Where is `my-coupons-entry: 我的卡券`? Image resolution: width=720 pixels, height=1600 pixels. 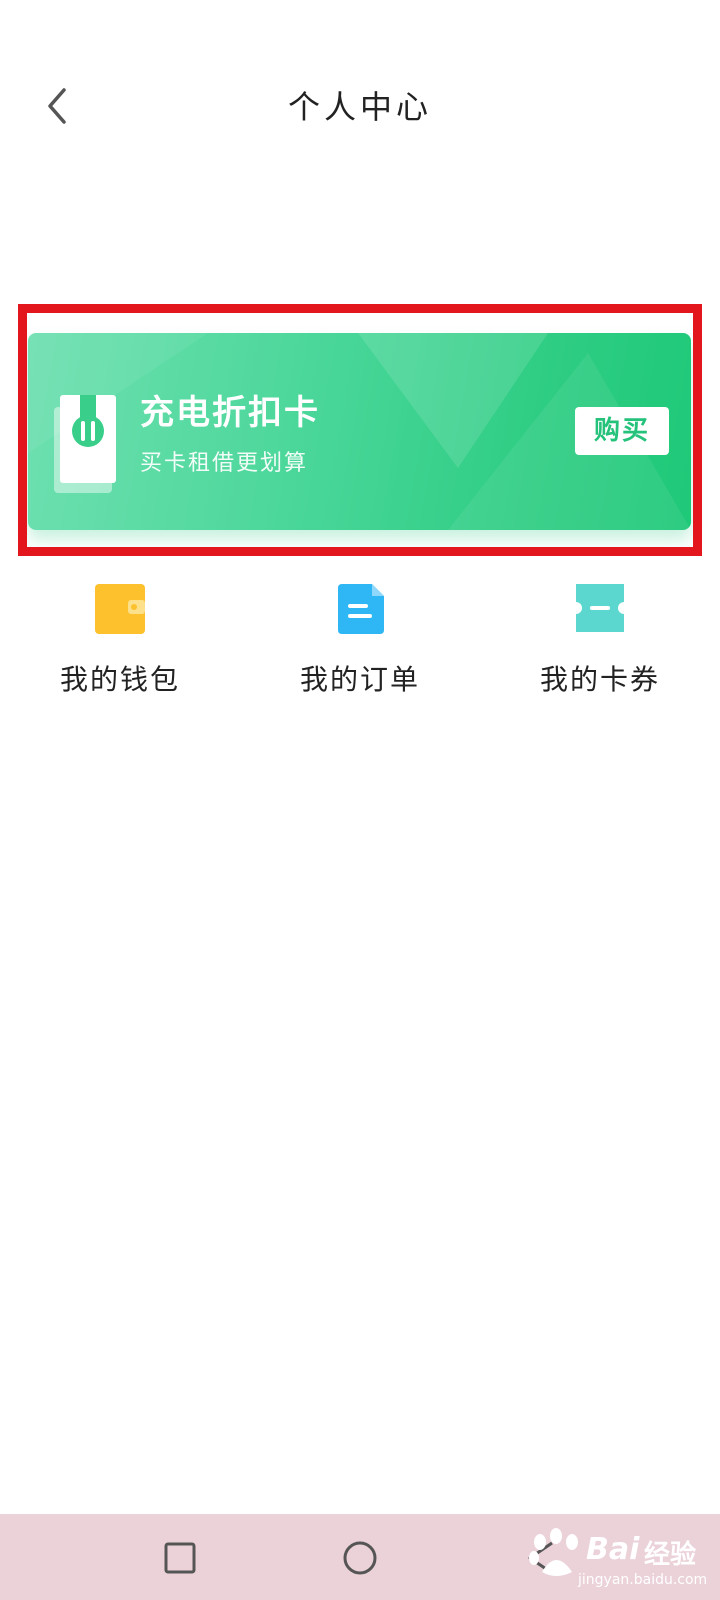 my-coupons-entry: 我的卡券 is located at coordinates (600, 635).